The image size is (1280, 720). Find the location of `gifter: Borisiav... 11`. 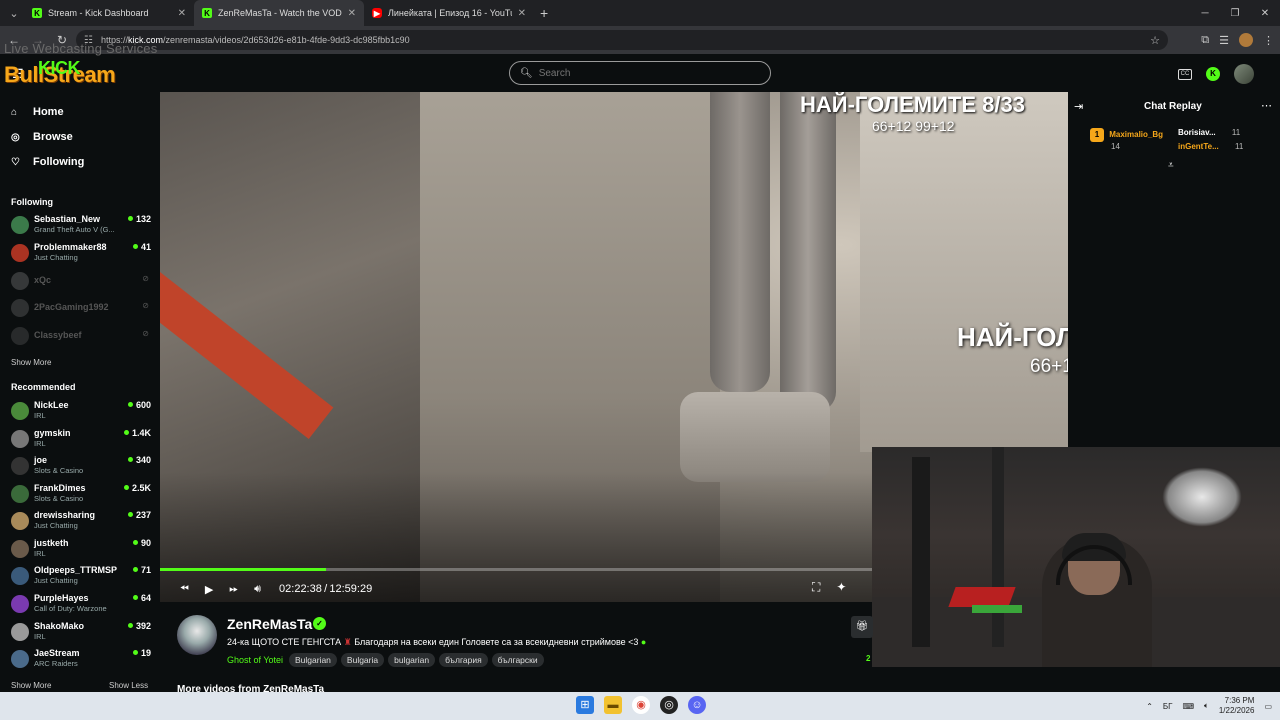

gifter: Borisiav... 11 is located at coordinates (1209, 132).